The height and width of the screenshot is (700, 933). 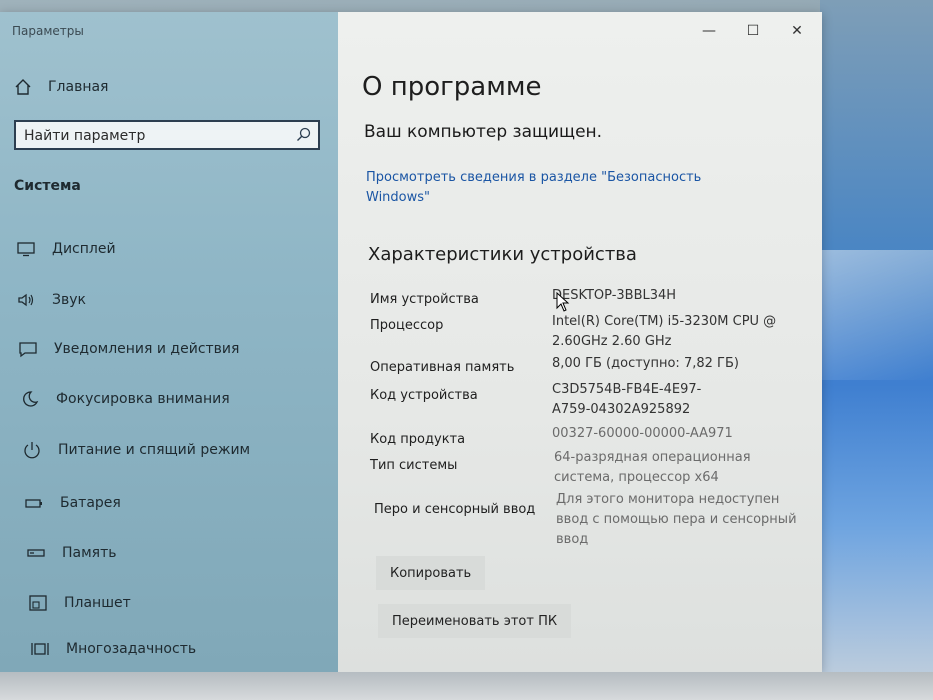 I want to click on search-icon, so click(x=304, y=135).